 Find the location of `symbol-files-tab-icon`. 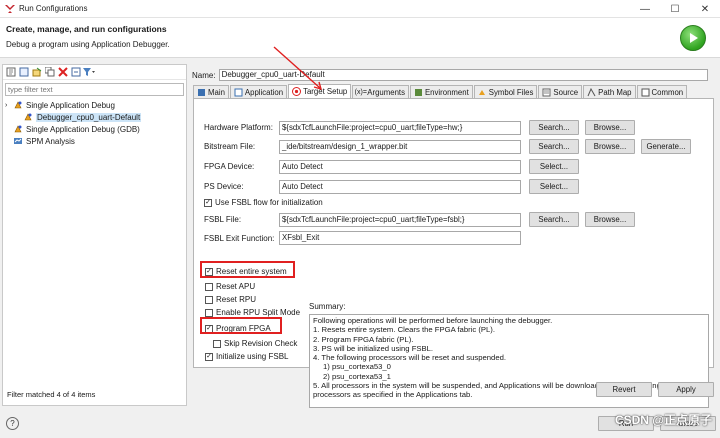

symbol-files-tab-icon is located at coordinates (482, 92).